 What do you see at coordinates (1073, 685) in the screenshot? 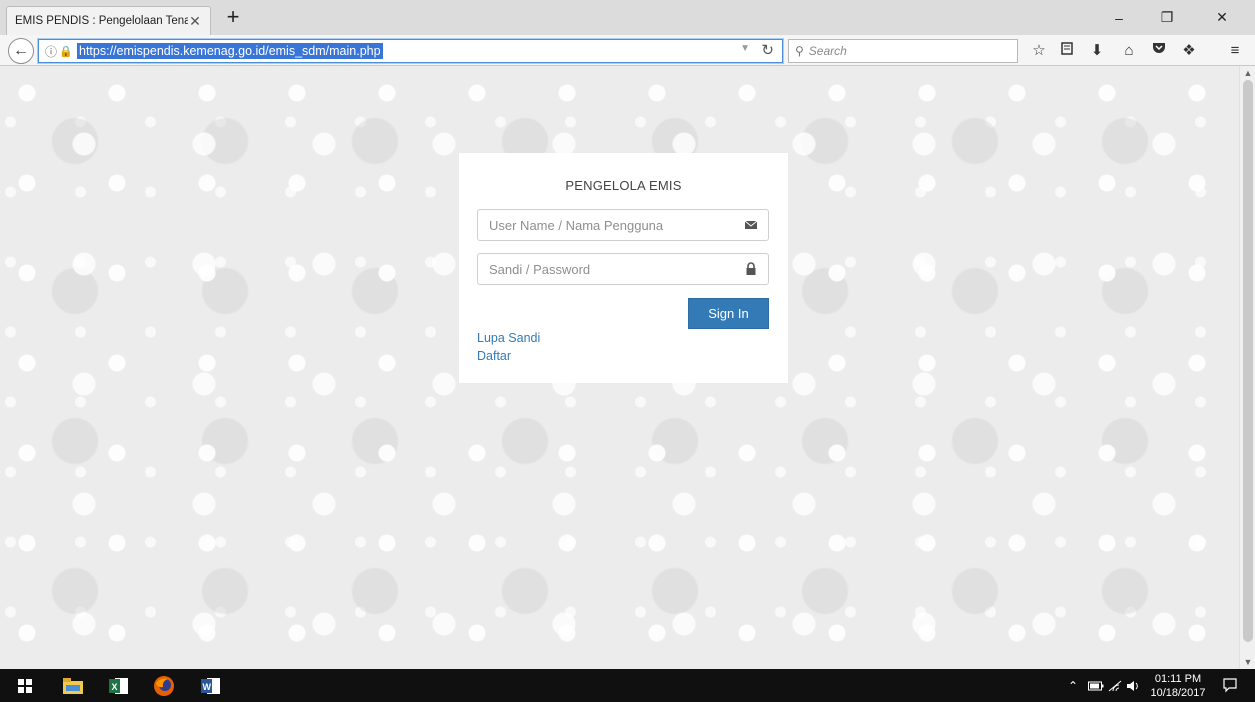
I see `tray-chevron-icon: ⌃` at bounding box center [1073, 685].